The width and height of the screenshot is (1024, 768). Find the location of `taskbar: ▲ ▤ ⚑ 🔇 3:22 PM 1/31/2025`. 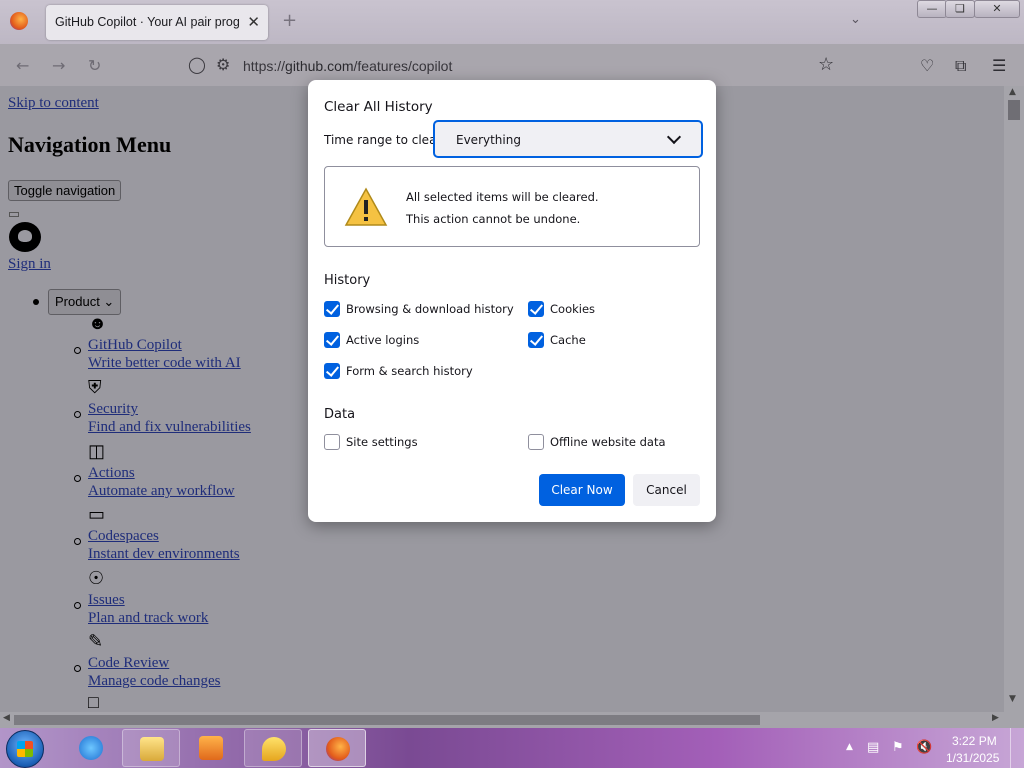

taskbar: ▲ ▤ ⚑ 🔇 3:22 PM 1/31/2025 is located at coordinates (512, 748).